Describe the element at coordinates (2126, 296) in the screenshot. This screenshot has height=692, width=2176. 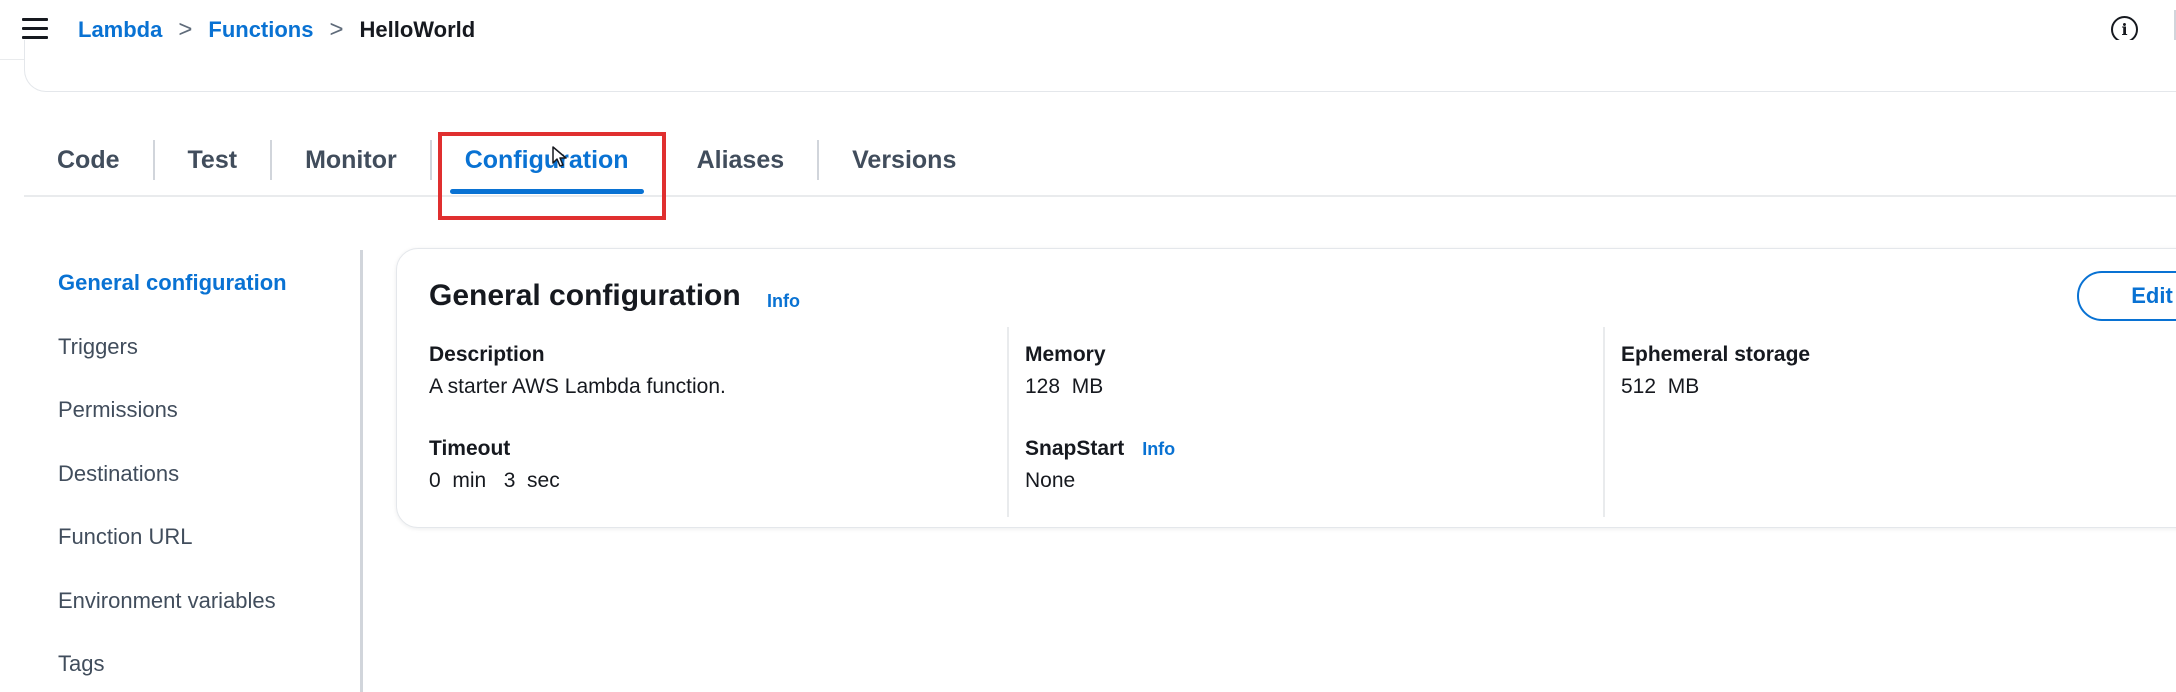
I see `edit-button: Edit` at that location.